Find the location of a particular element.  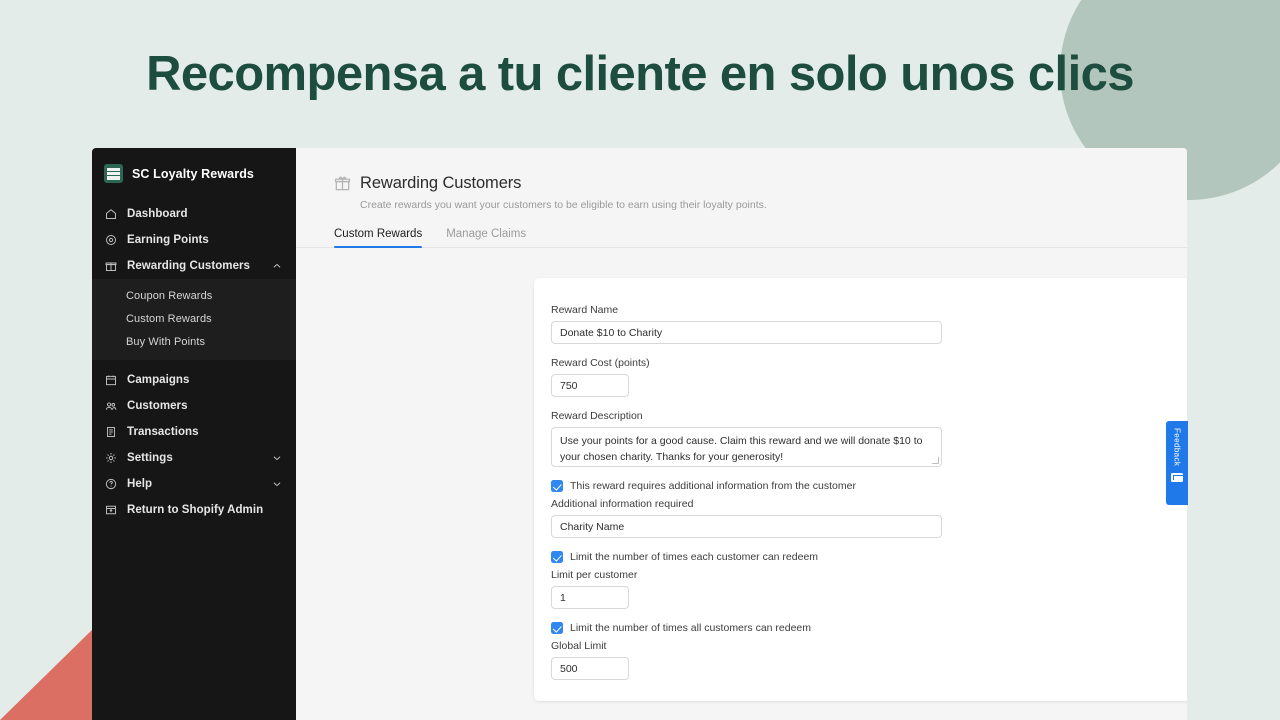

calendar-icon is located at coordinates (110, 380).